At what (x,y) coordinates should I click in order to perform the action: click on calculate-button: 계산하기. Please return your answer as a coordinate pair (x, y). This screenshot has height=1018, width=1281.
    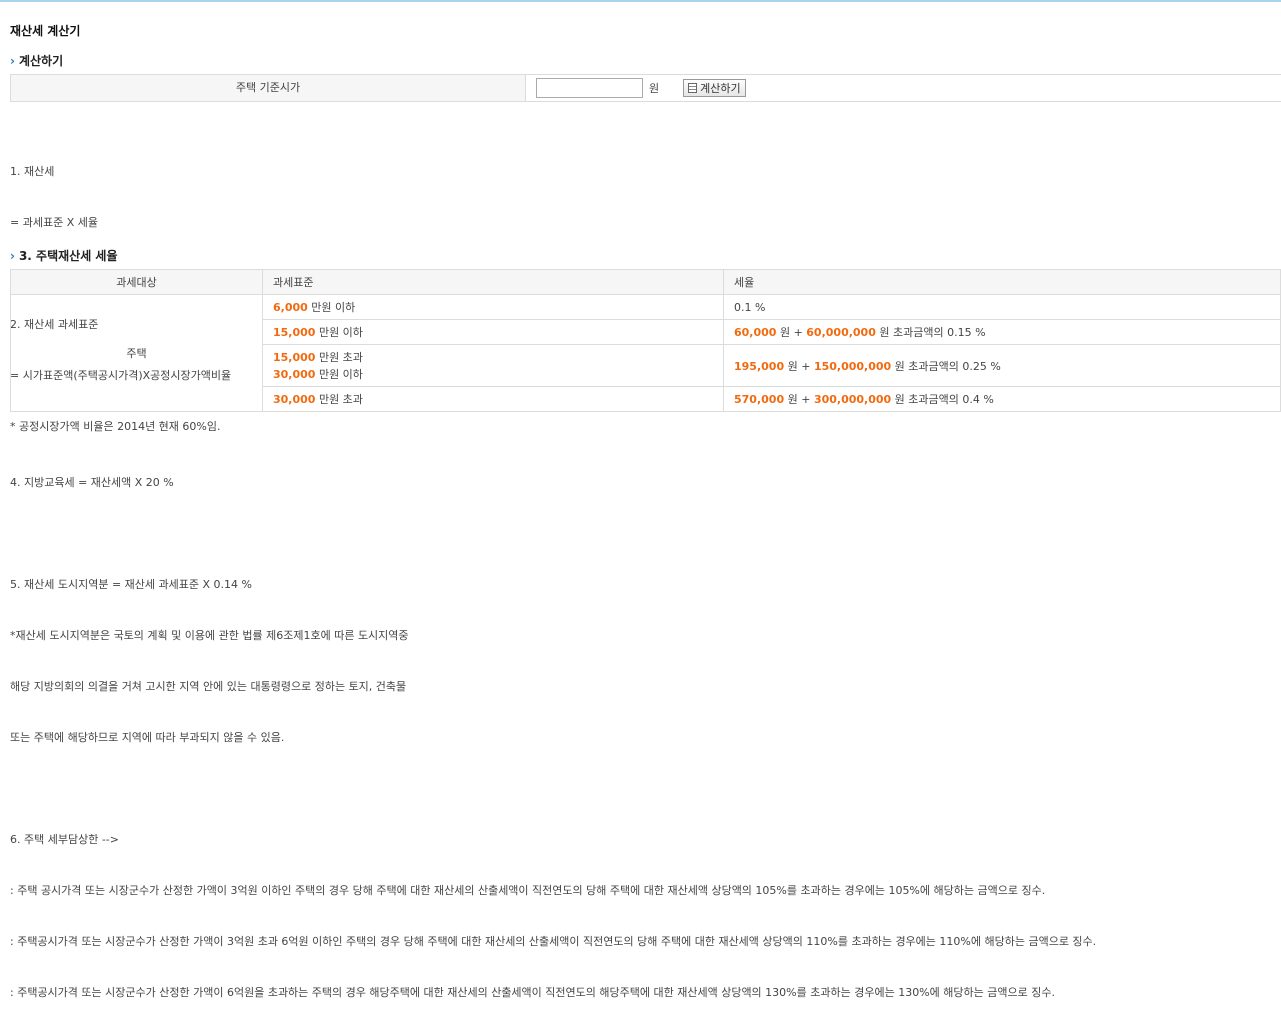
    Looking at the image, I should click on (714, 88).